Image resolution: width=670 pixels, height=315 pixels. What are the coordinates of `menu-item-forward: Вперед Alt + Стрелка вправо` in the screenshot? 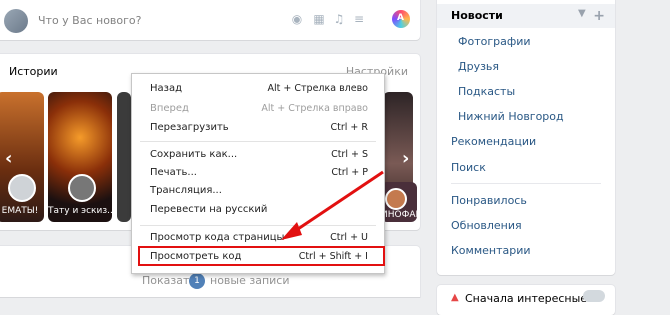 It's located at (258, 109).